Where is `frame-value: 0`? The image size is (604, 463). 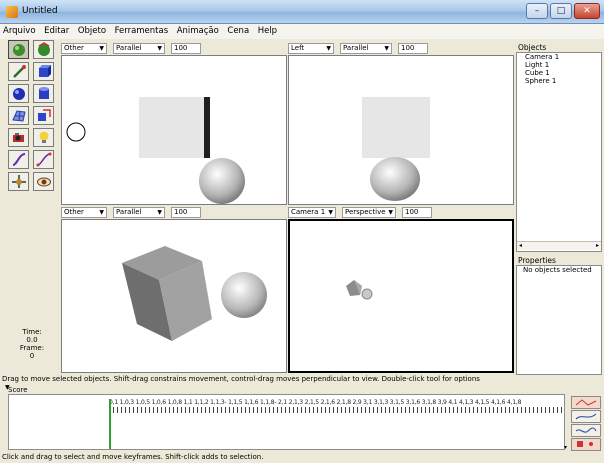
frame-value: 0 is located at coordinates (32, 356).